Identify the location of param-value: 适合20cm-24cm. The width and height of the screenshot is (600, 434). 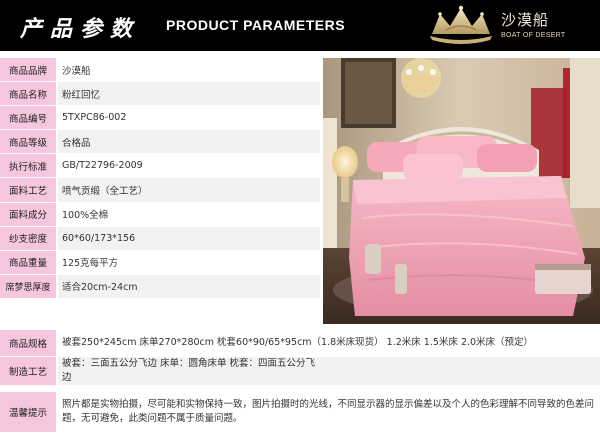
(189, 286).